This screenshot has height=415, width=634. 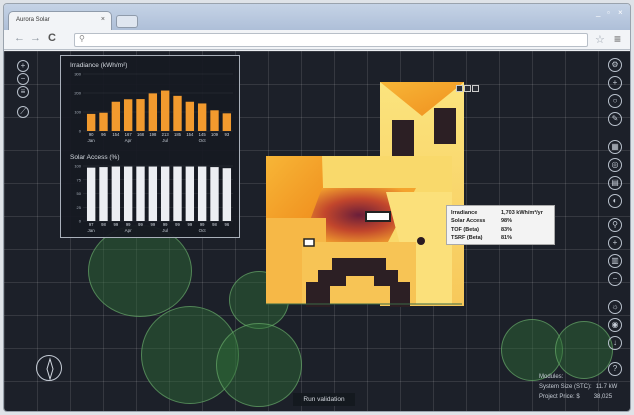 I want to click on irradiance-value-label: 109, so click(x=215, y=134).